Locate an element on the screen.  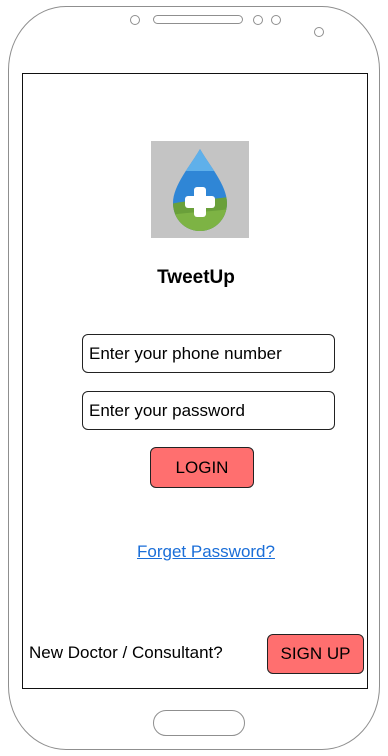
password-input is located at coordinates (208, 410).